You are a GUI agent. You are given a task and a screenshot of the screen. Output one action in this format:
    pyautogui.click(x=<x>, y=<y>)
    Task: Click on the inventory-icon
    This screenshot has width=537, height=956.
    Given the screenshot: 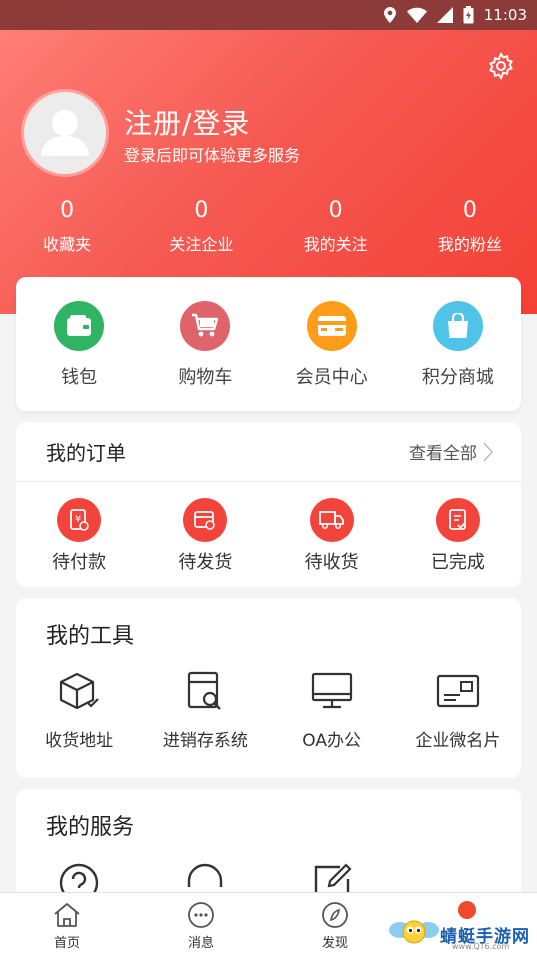 What is the action you would take?
    pyautogui.click(x=205, y=691)
    